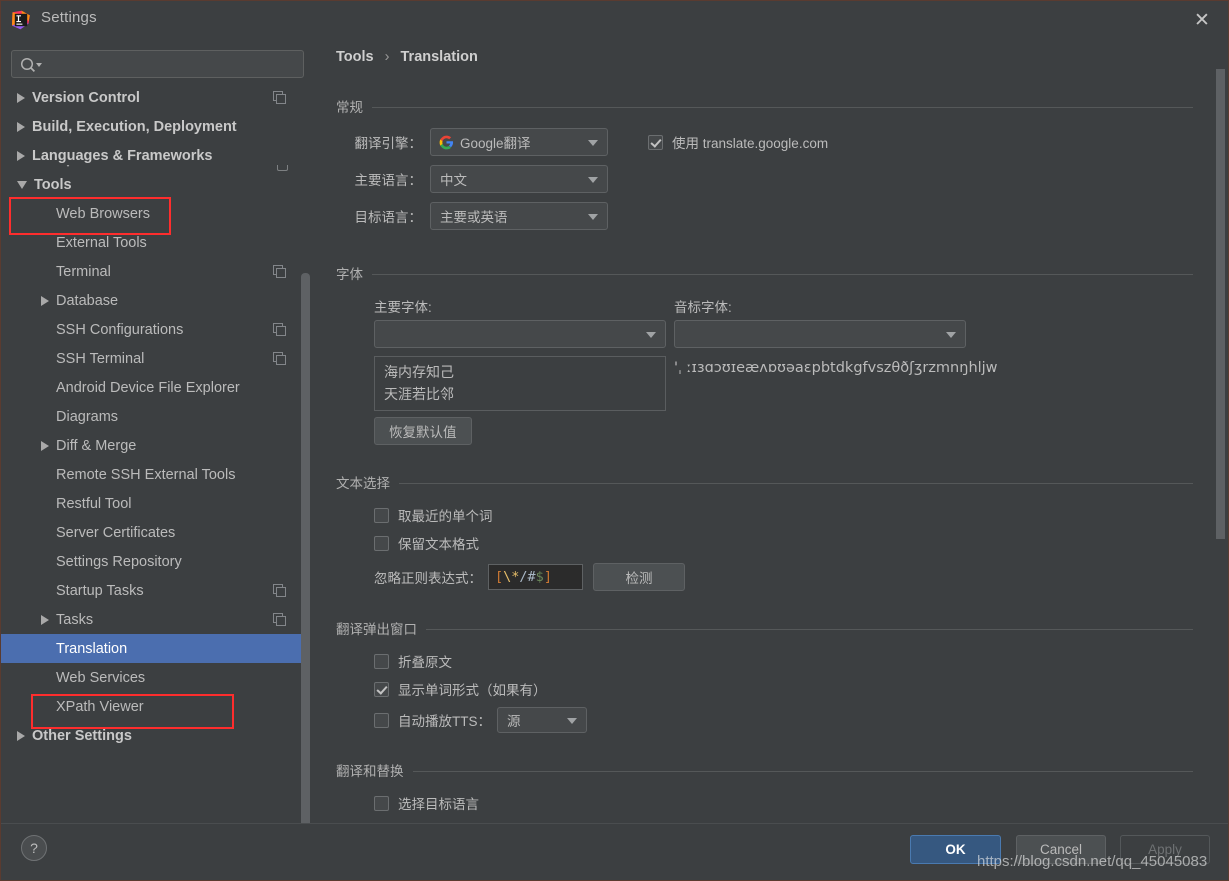 Image resolution: width=1229 pixels, height=881 pixels. What do you see at coordinates (53, 184) in the screenshot?
I see `sidebar-item-label: Tools` at bounding box center [53, 184].